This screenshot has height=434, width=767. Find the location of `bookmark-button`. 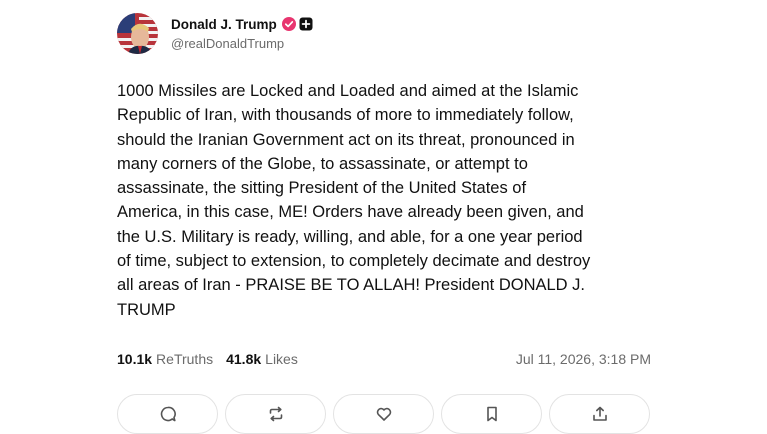

bookmark-button is located at coordinates (491, 414).